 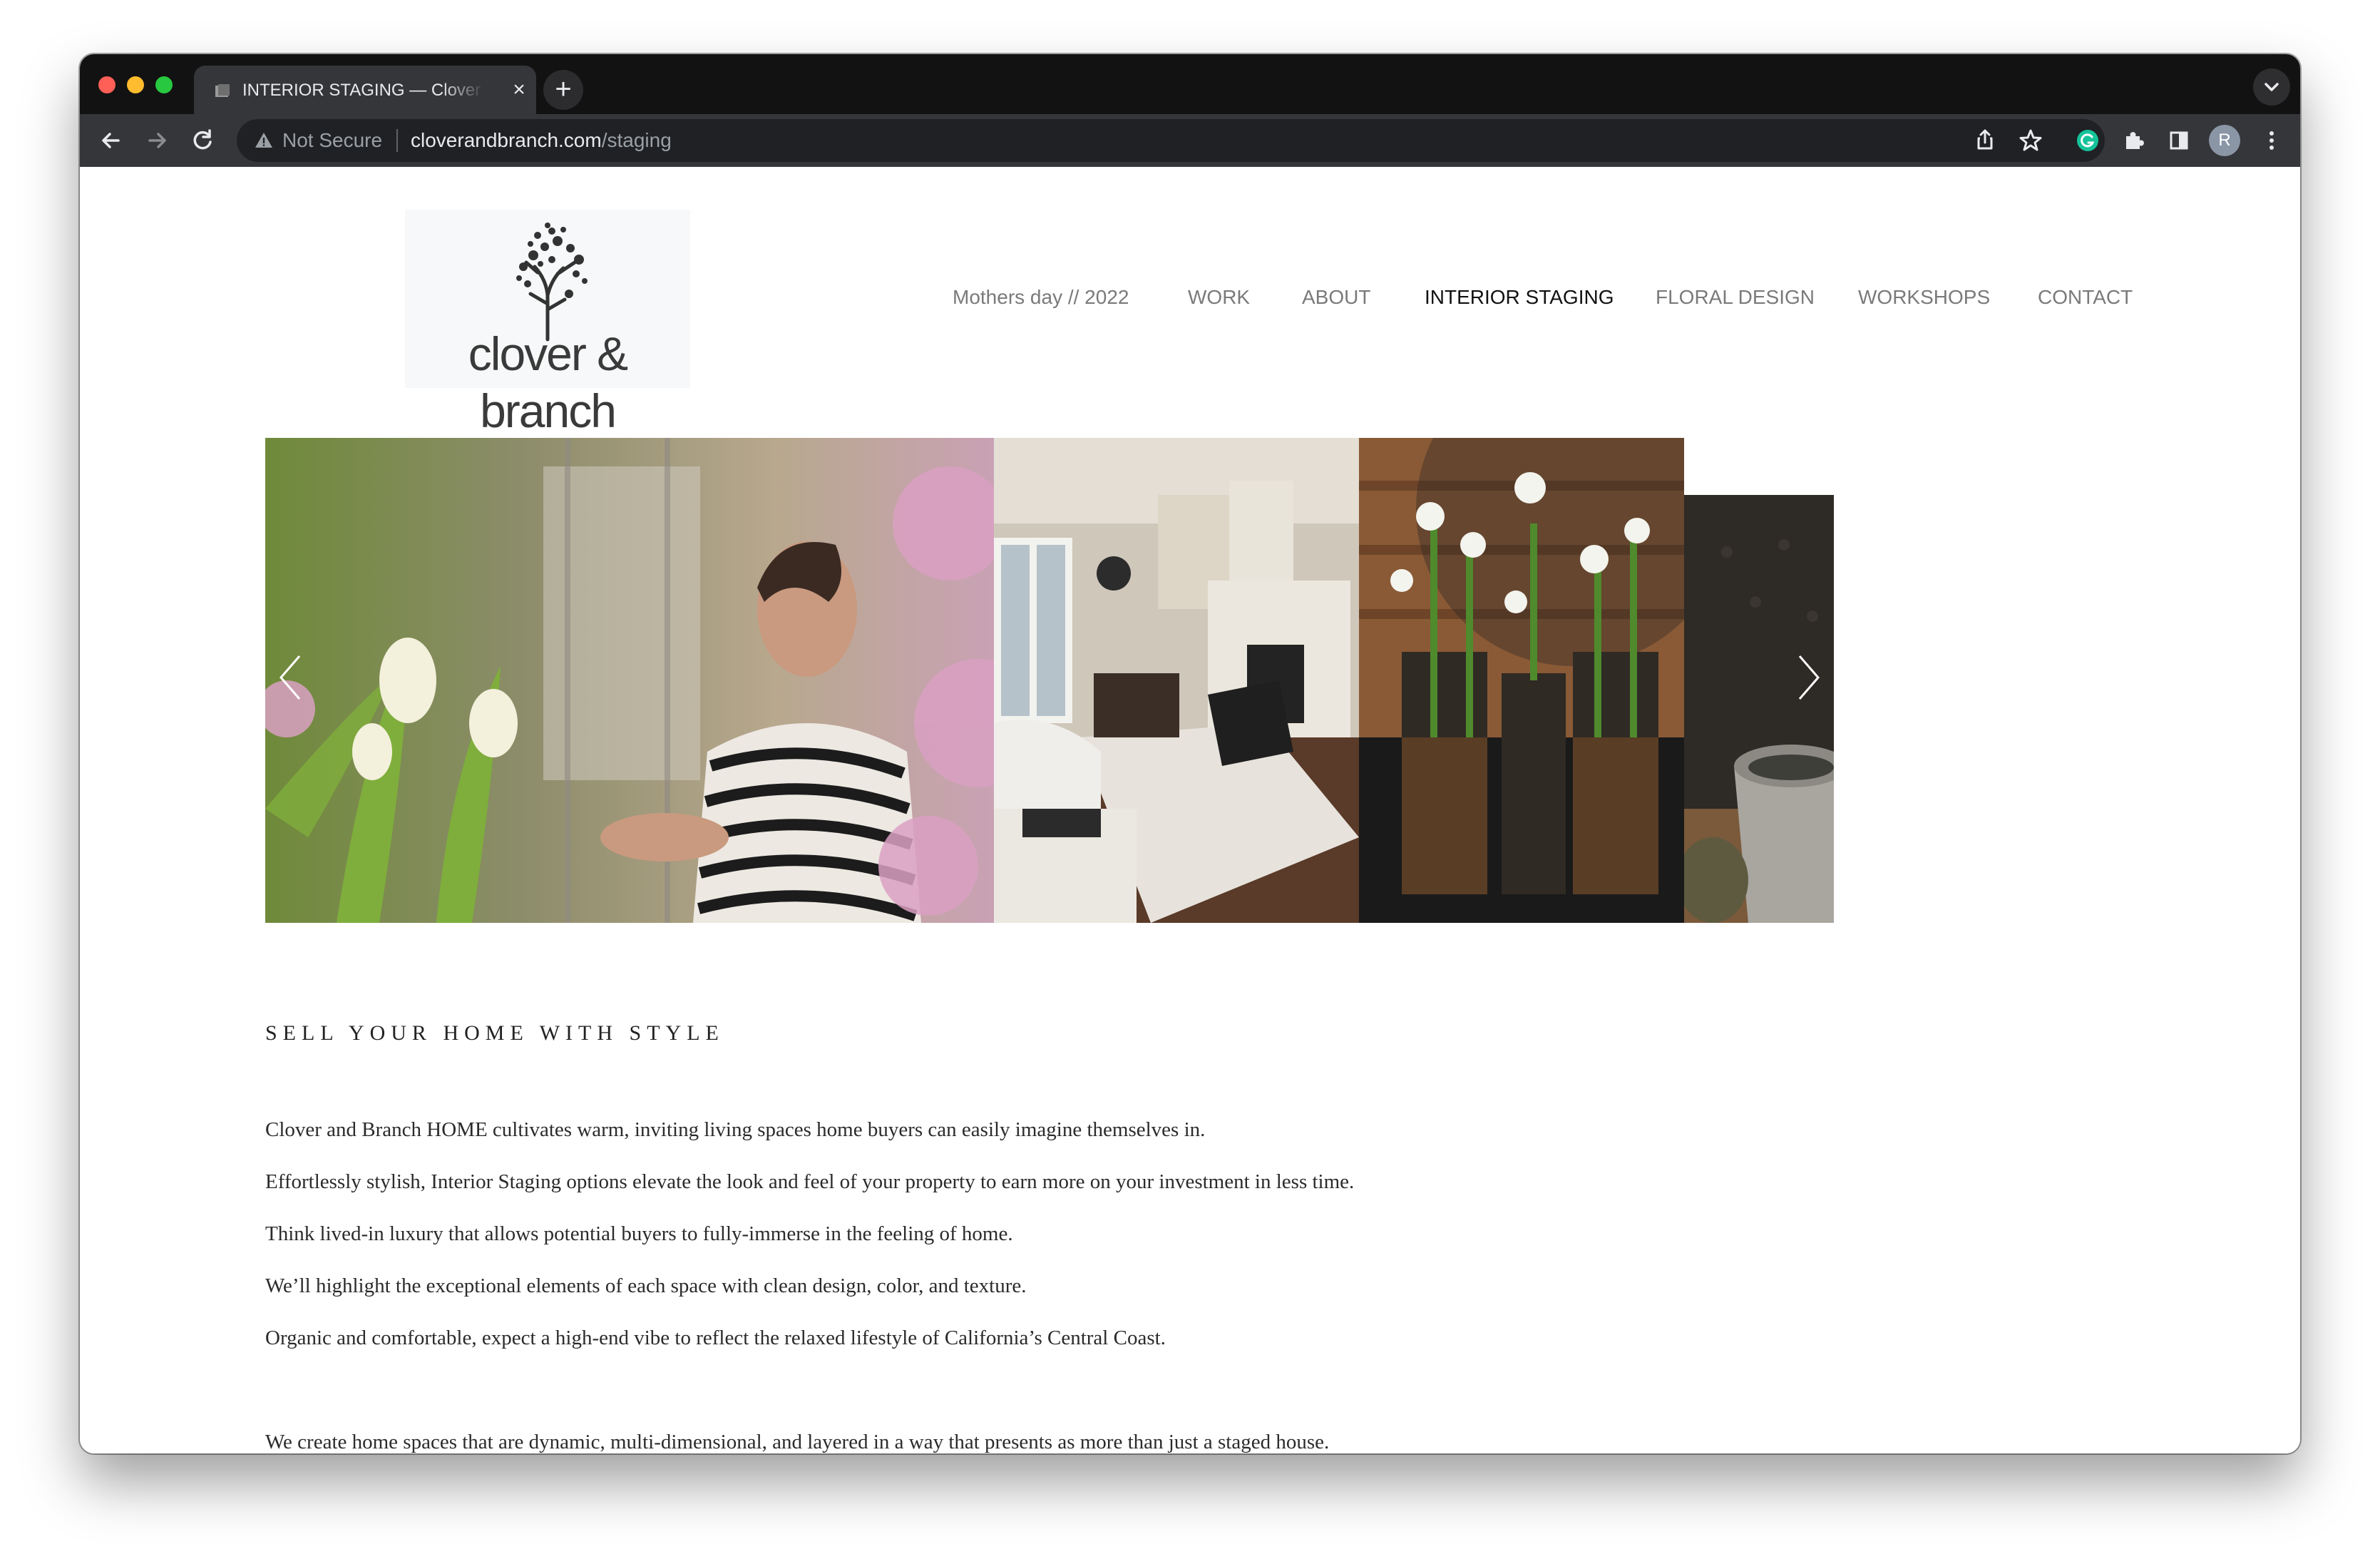 What do you see at coordinates (563, 90) in the screenshot?
I see `new-tab-button: +` at bounding box center [563, 90].